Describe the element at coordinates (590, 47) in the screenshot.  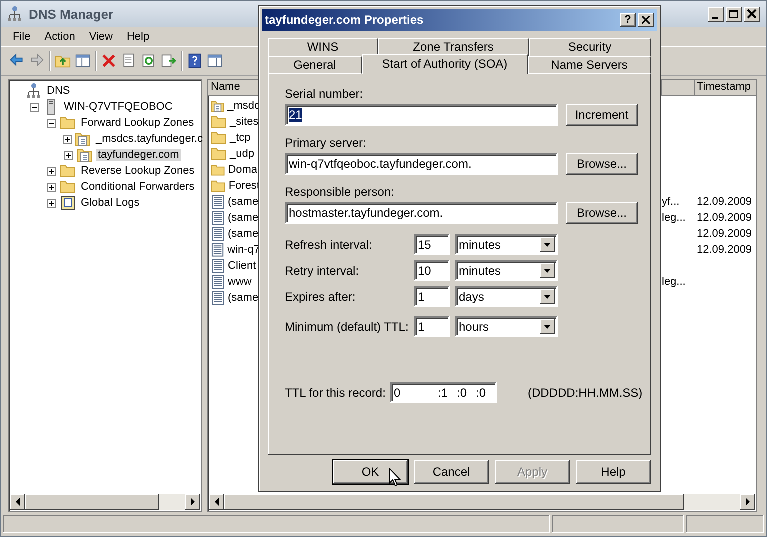
I see `tab: Security` at that location.